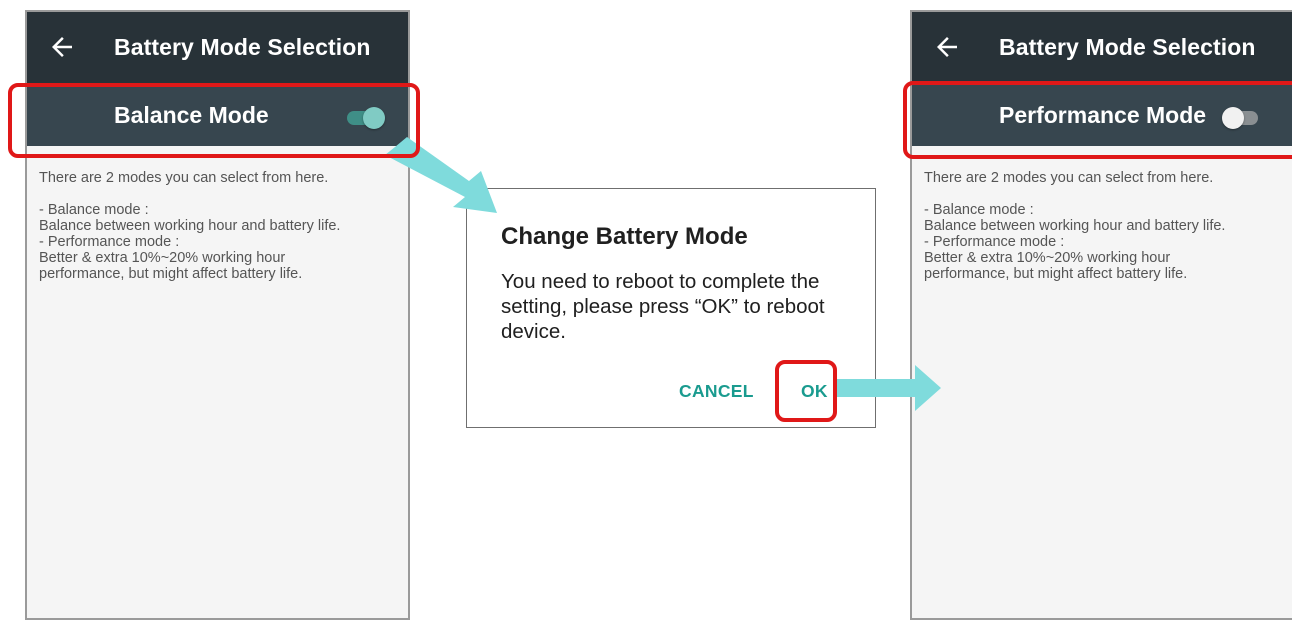 The width and height of the screenshot is (1292, 620). I want to click on cancel-button: CANCEL, so click(716, 391).